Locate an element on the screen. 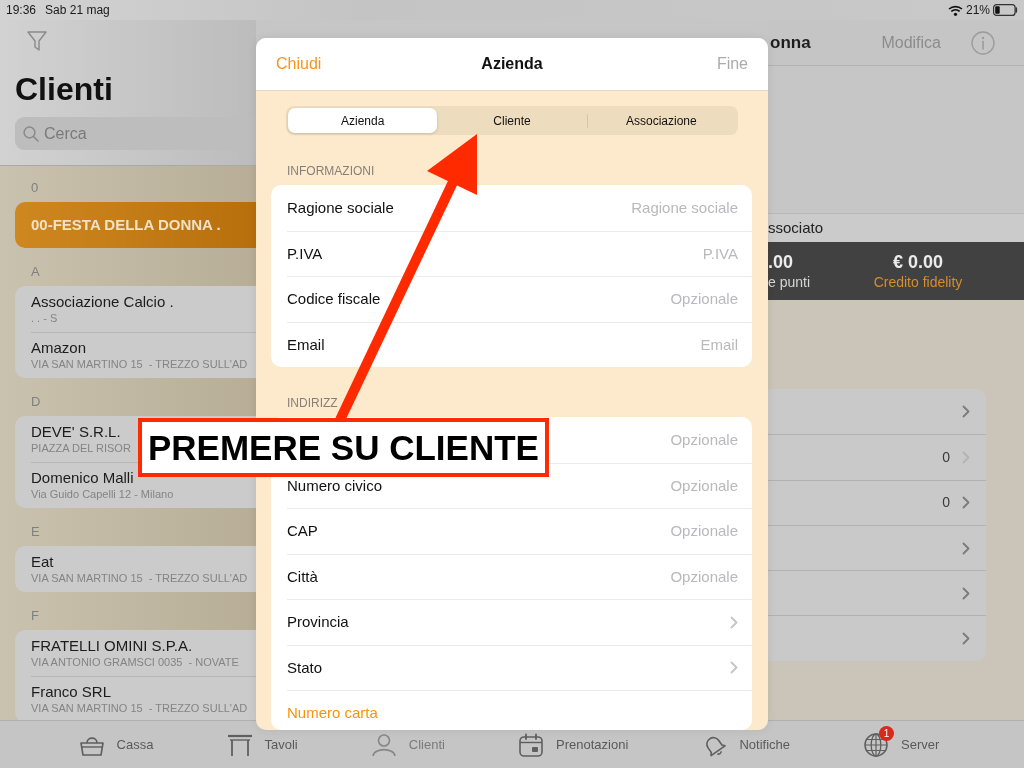 Image resolution: width=1024 pixels, height=768 pixels. client-list-item: Associazione Calcio . . . - S is located at coordinates (135, 309).